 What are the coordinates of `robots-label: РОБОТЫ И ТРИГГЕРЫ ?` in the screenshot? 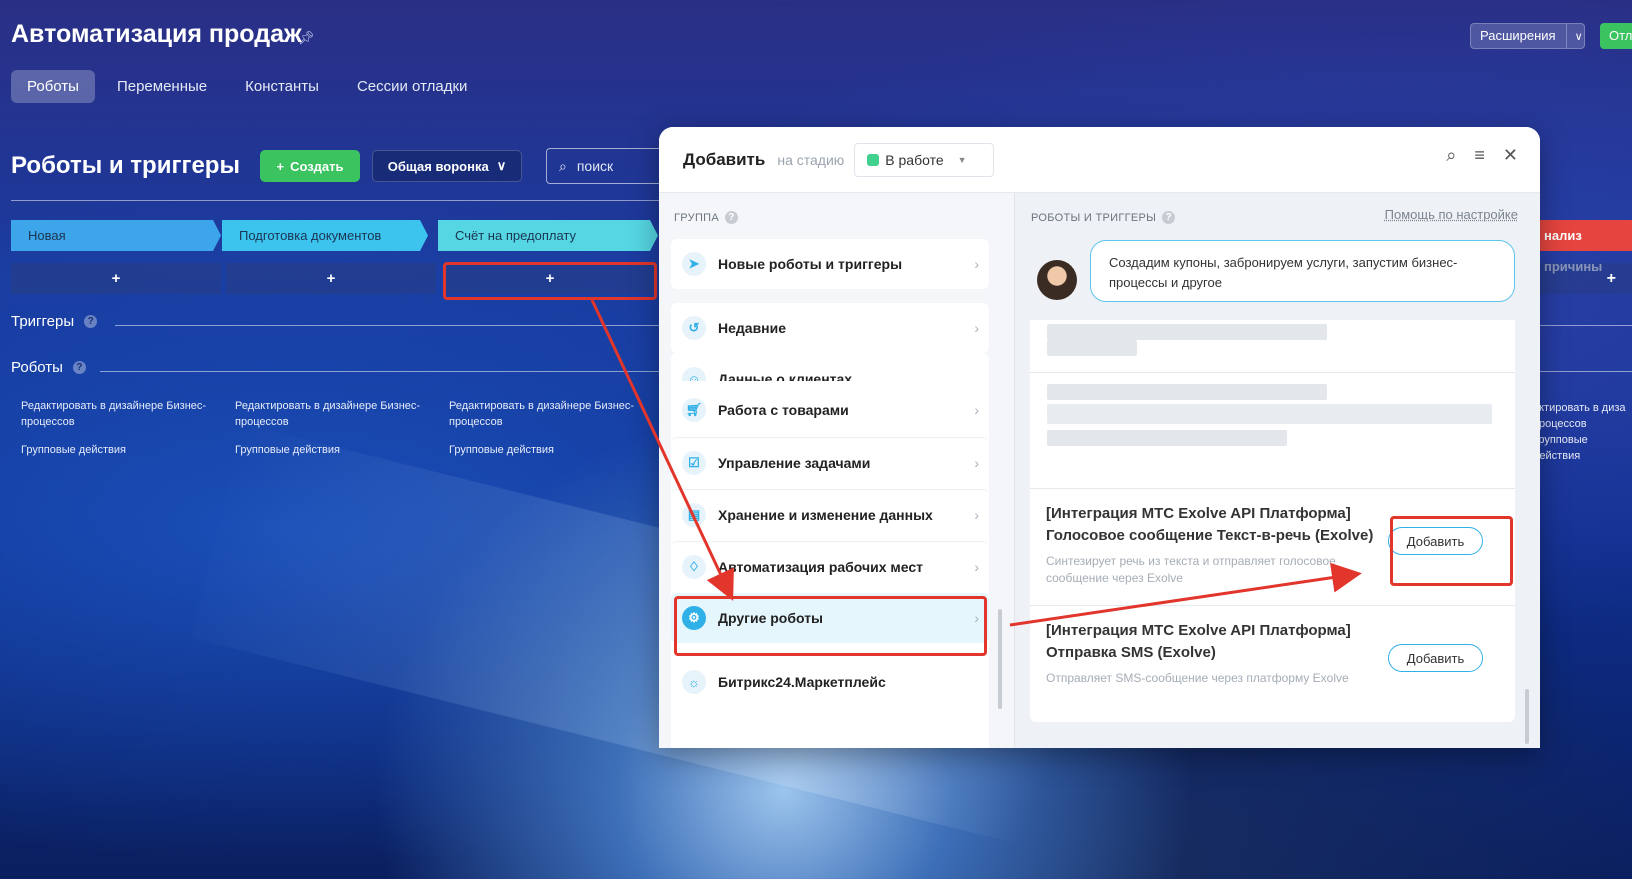 It's located at (1103, 217).